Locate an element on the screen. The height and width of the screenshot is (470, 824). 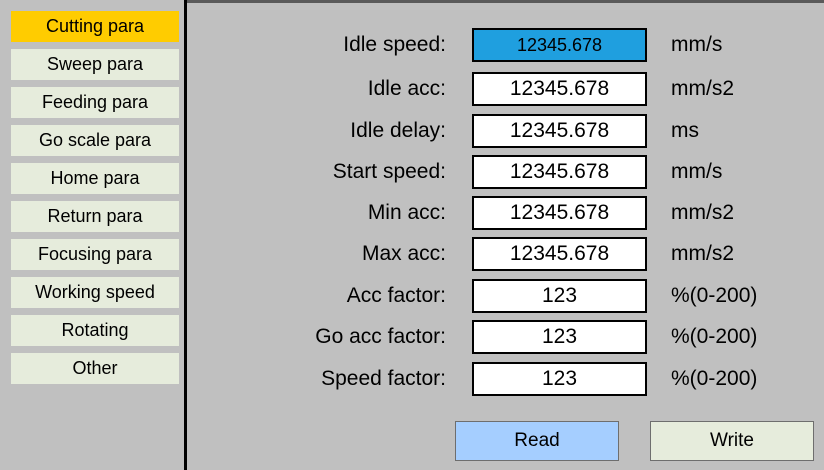
idle-speed-label: Idle speed: is located at coordinates (394, 44).